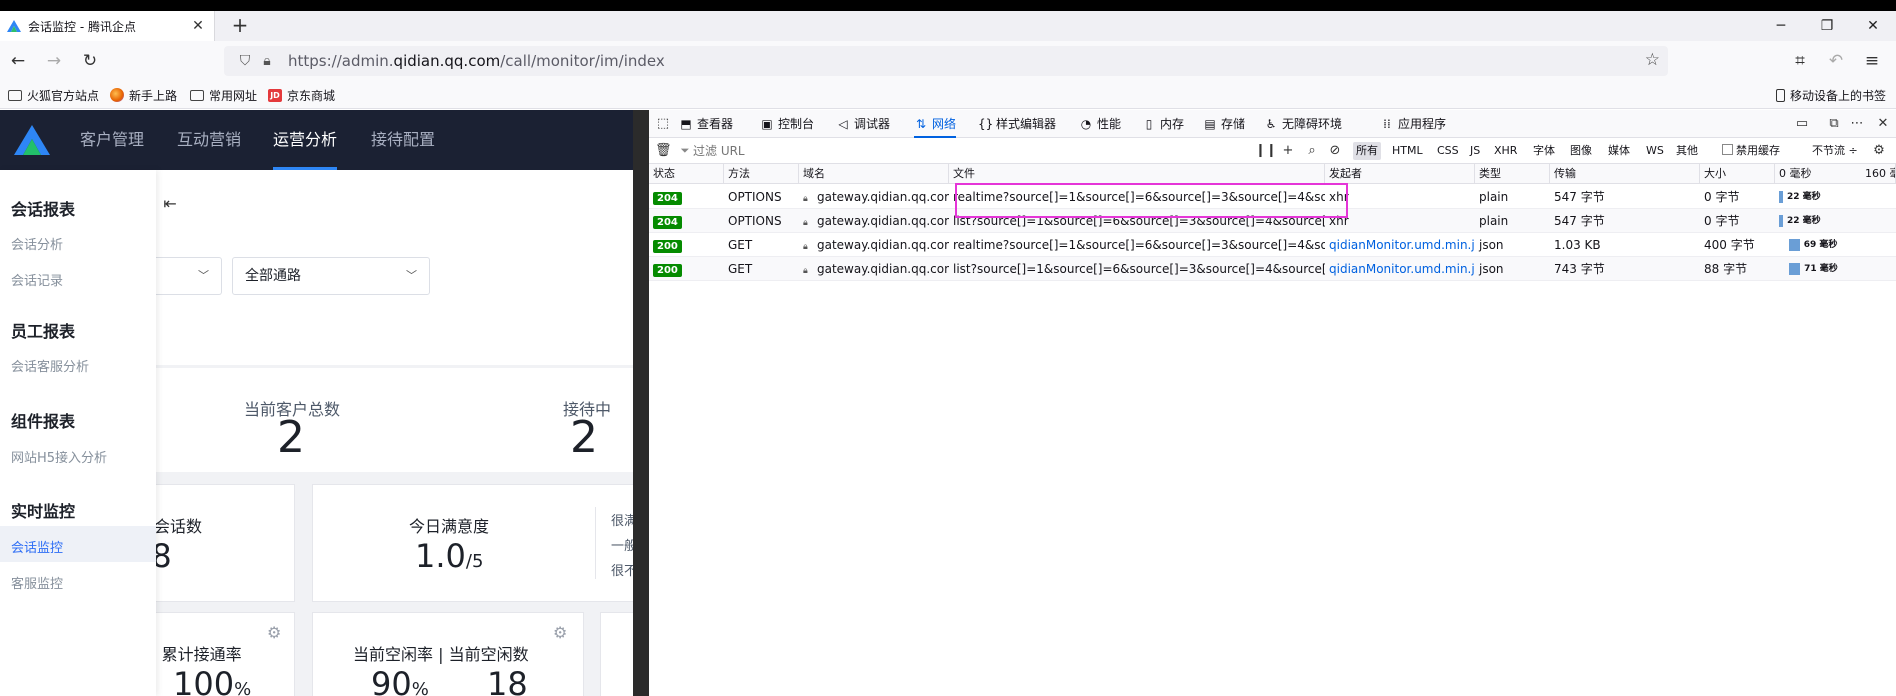 Image resolution: width=1896 pixels, height=696 pixels. What do you see at coordinates (1619, 151) in the screenshot?
I see `filter-type-media: 媒体` at bounding box center [1619, 151].